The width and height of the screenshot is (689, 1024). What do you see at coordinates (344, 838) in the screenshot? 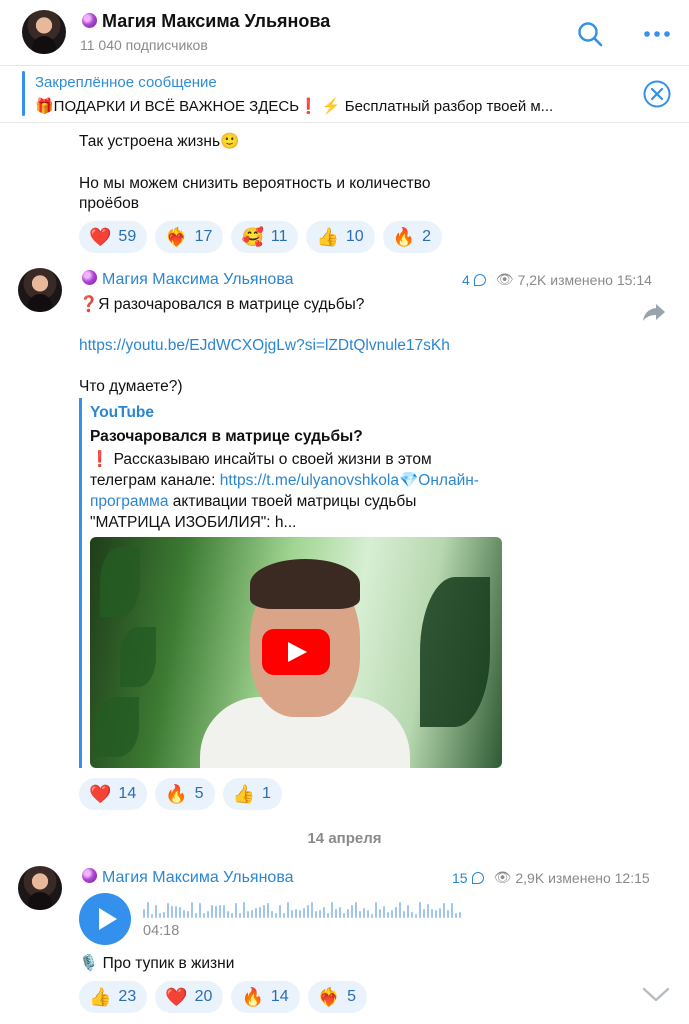
I see `date-separator: 14 апреля` at bounding box center [344, 838].